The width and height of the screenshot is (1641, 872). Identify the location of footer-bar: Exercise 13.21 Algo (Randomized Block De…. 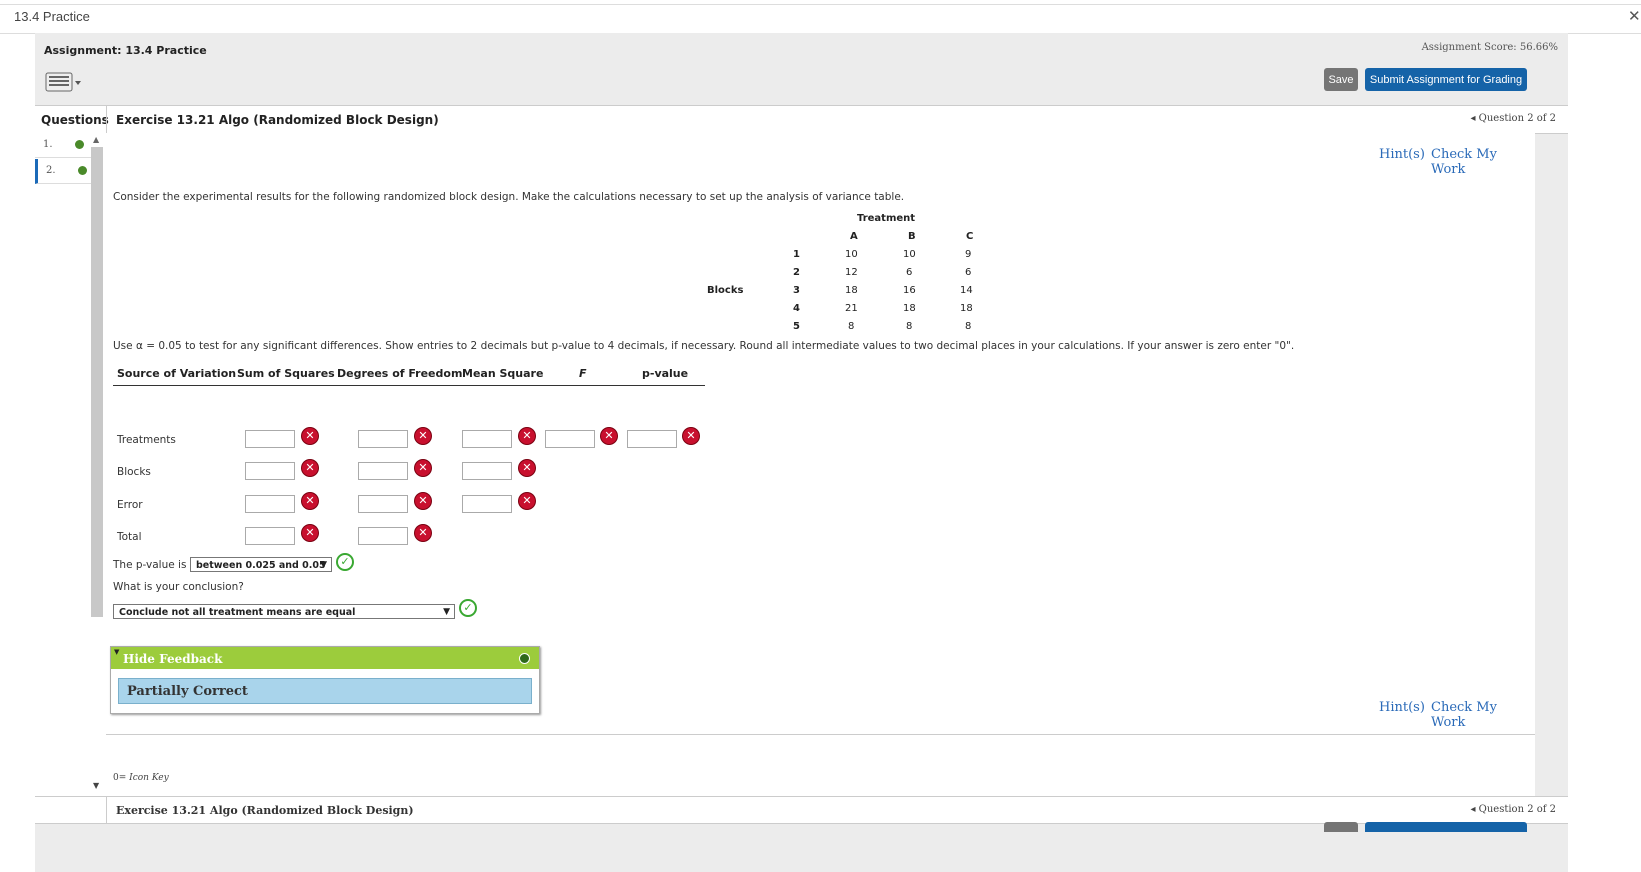
(801, 810).